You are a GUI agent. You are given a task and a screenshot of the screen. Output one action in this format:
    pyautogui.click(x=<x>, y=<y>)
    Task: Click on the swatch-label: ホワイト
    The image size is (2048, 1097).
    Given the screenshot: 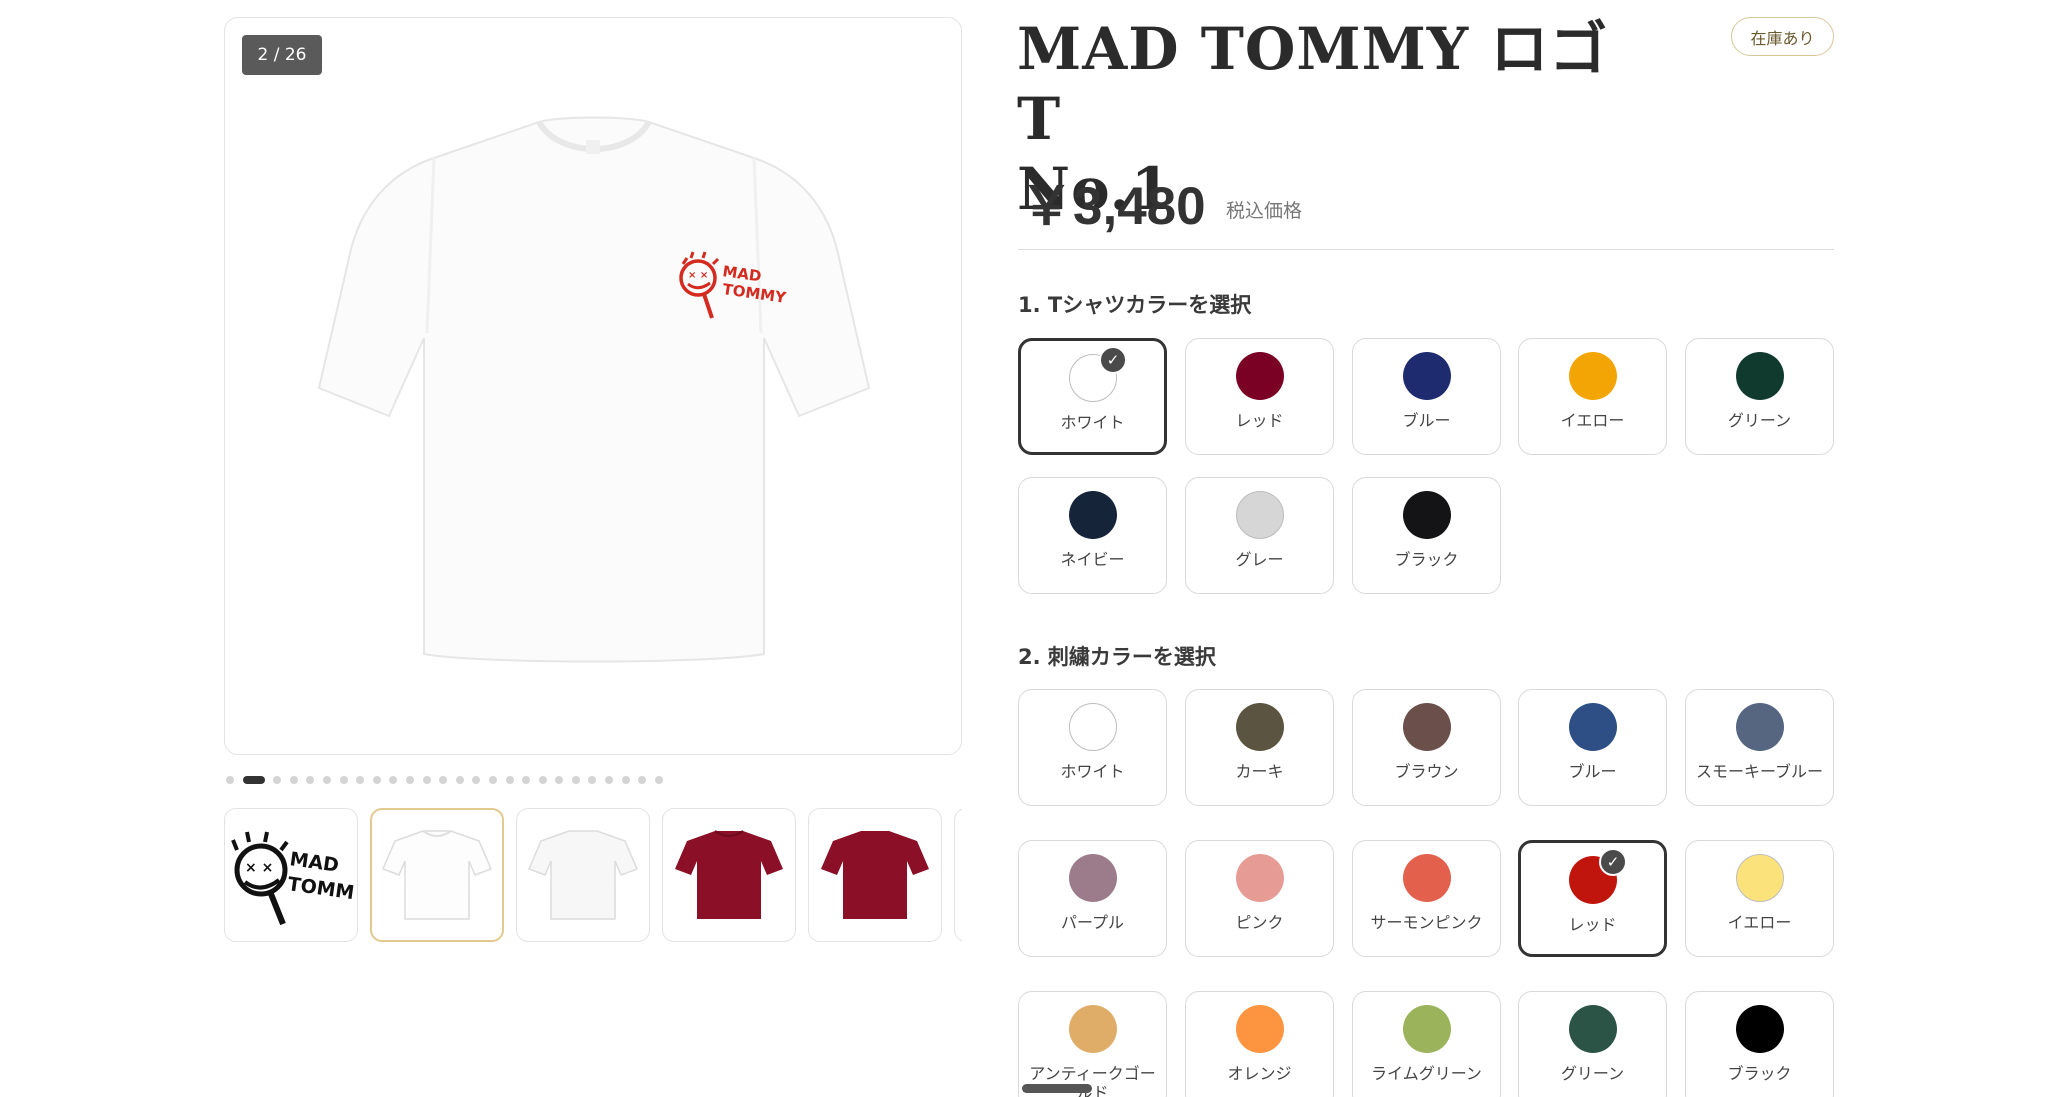 What is the action you would take?
    pyautogui.click(x=1092, y=771)
    